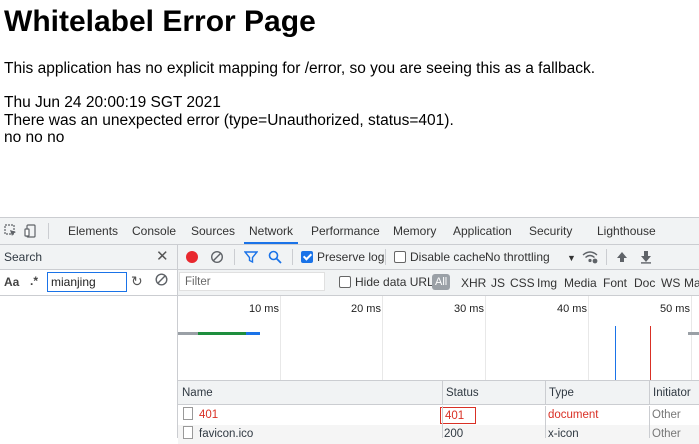  Describe the element at coordinates (547, 283) in the screenshot. I see `type-filter-img: Img` at that location.